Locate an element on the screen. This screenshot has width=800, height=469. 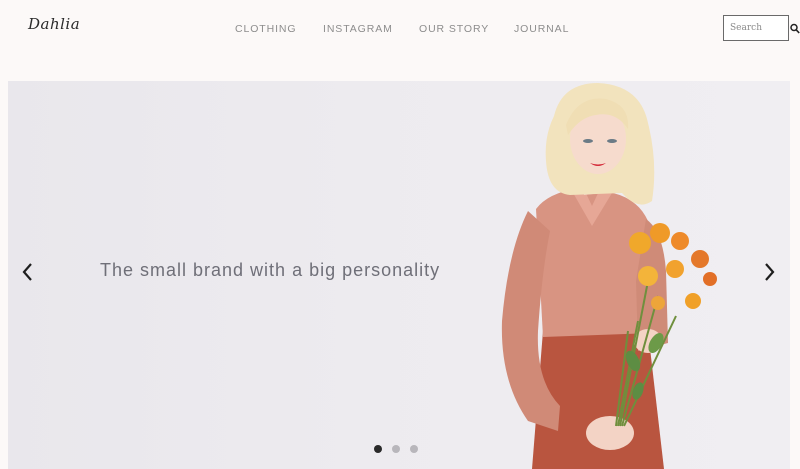
nav-instagram-link: INSTAGRAM is located at coordinates (358, 29).